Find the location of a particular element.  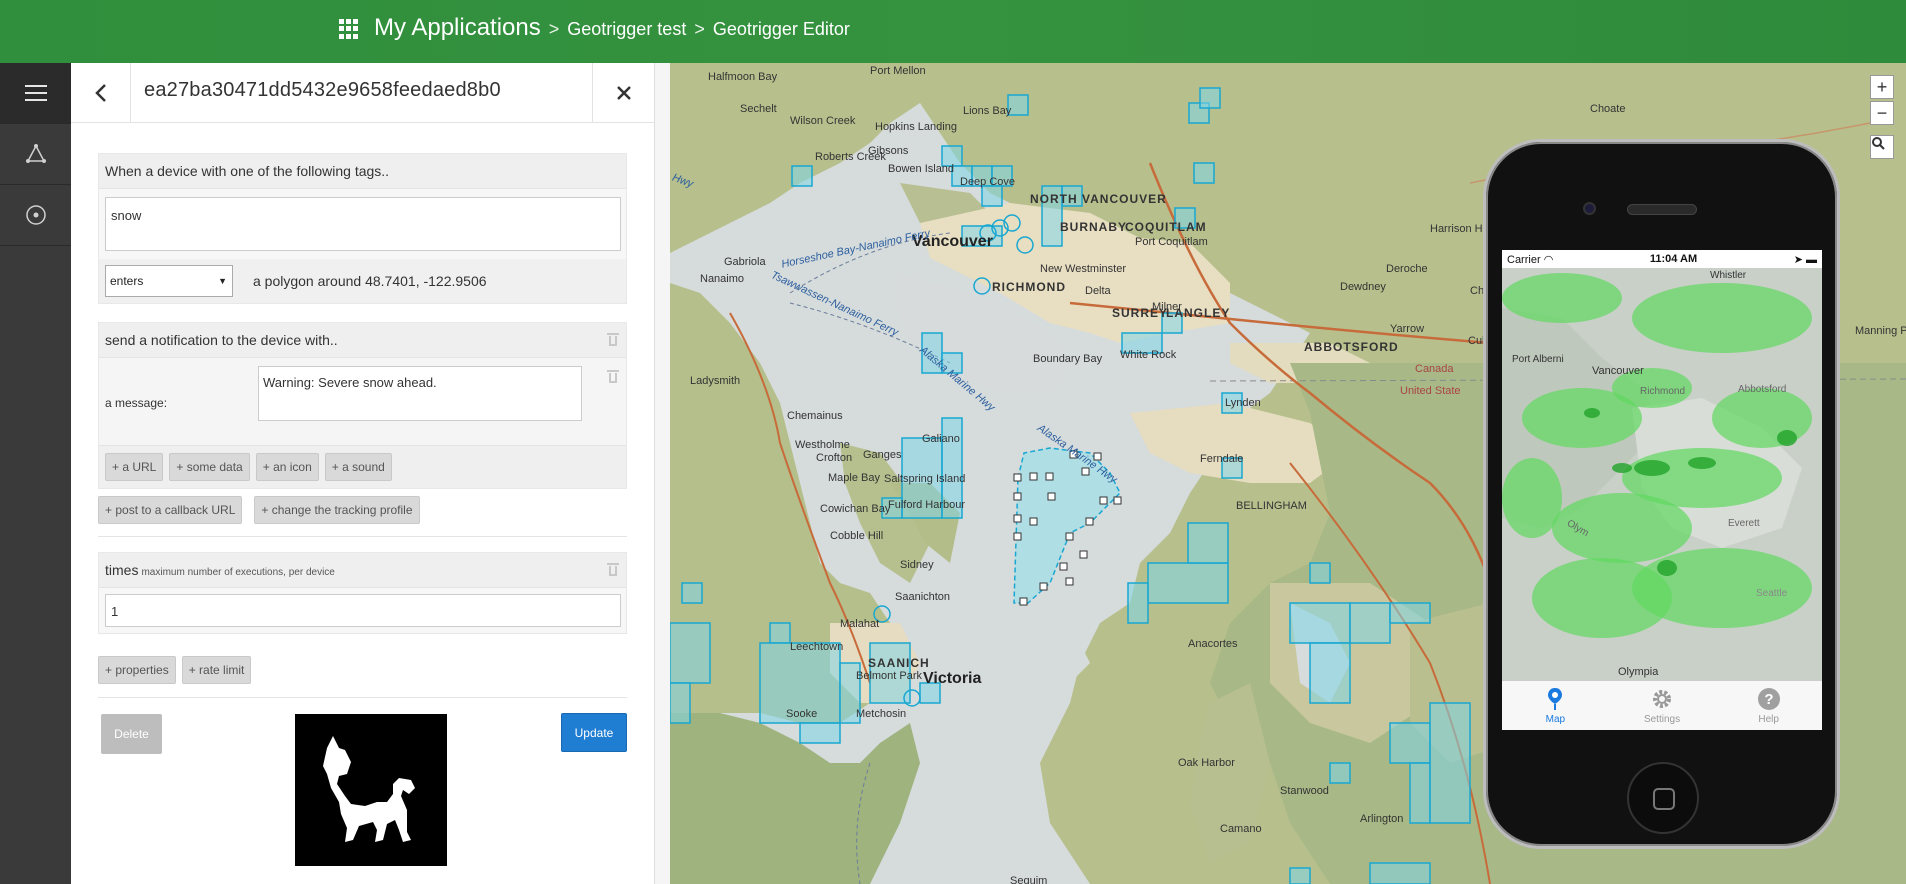

map-label: Sooke is located at coordinates (802, 714).